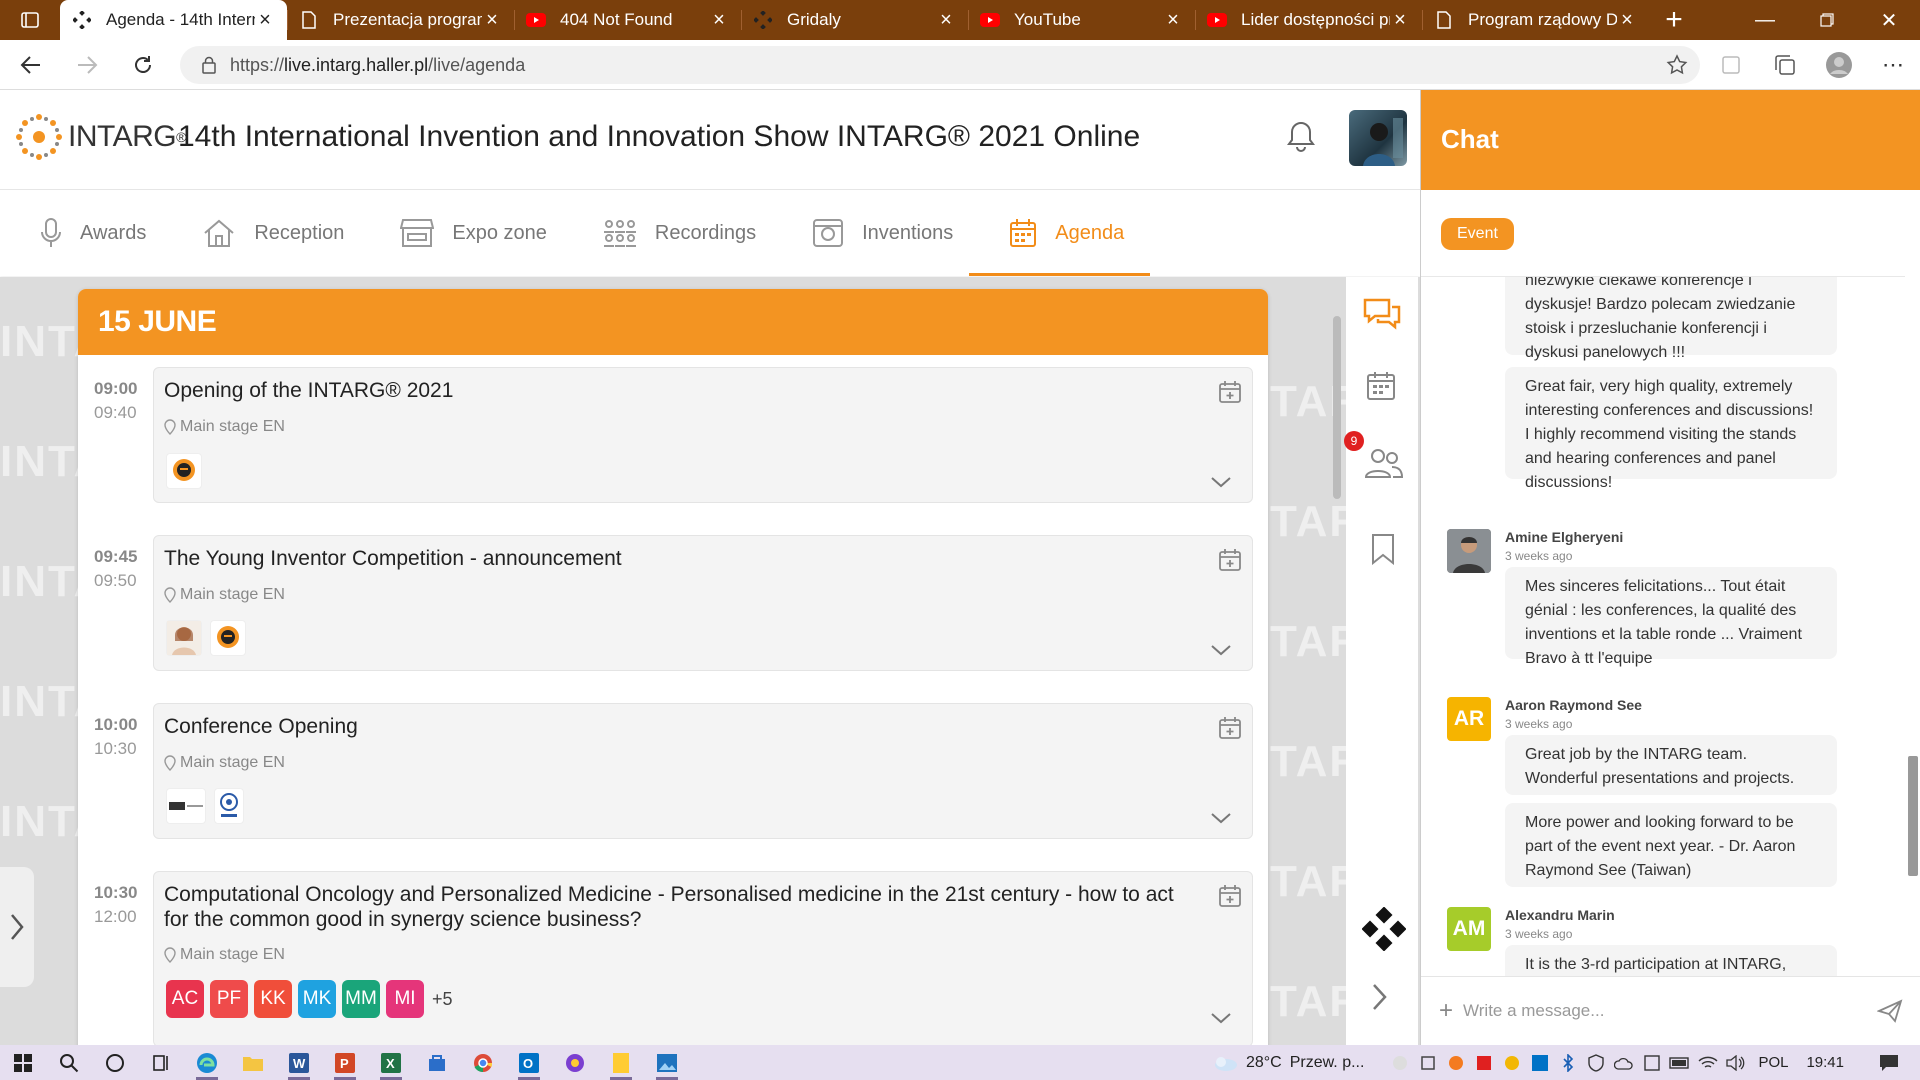 The width and height of the screenshot is (1920, 1080). I want to click on browser-tab: Prezentacja programu ×, so click(400, 20).